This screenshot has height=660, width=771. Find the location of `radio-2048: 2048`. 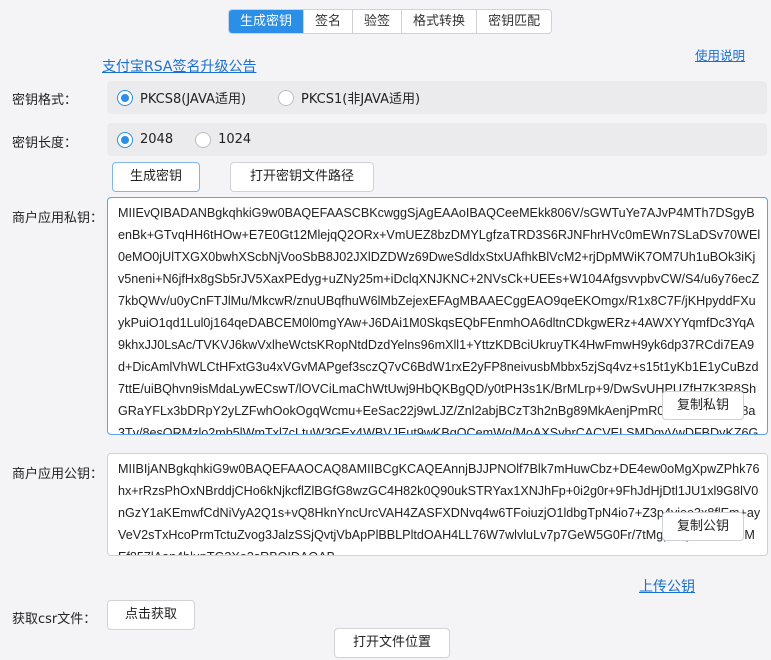

radio-2048: 2048 is located at coordinates (145, 139).